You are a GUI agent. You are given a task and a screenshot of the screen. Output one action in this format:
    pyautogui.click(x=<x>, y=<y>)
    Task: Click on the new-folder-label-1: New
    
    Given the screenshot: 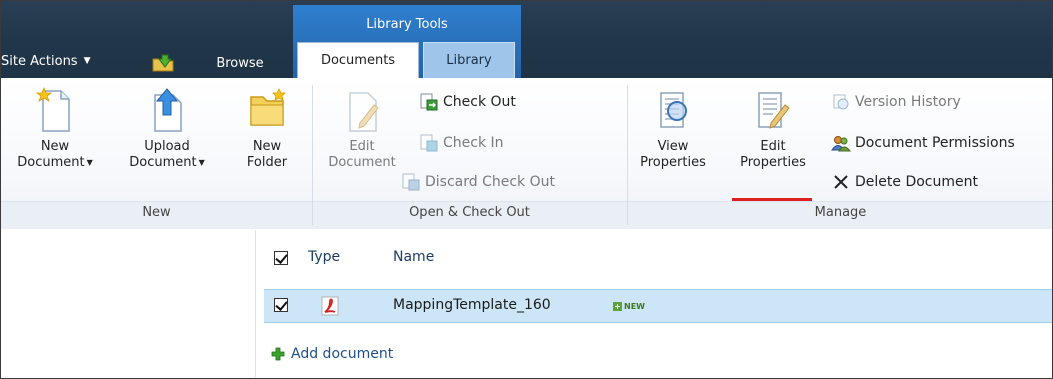 What is the action you would take?
    pyautogui.click(x=267, y=146)
    